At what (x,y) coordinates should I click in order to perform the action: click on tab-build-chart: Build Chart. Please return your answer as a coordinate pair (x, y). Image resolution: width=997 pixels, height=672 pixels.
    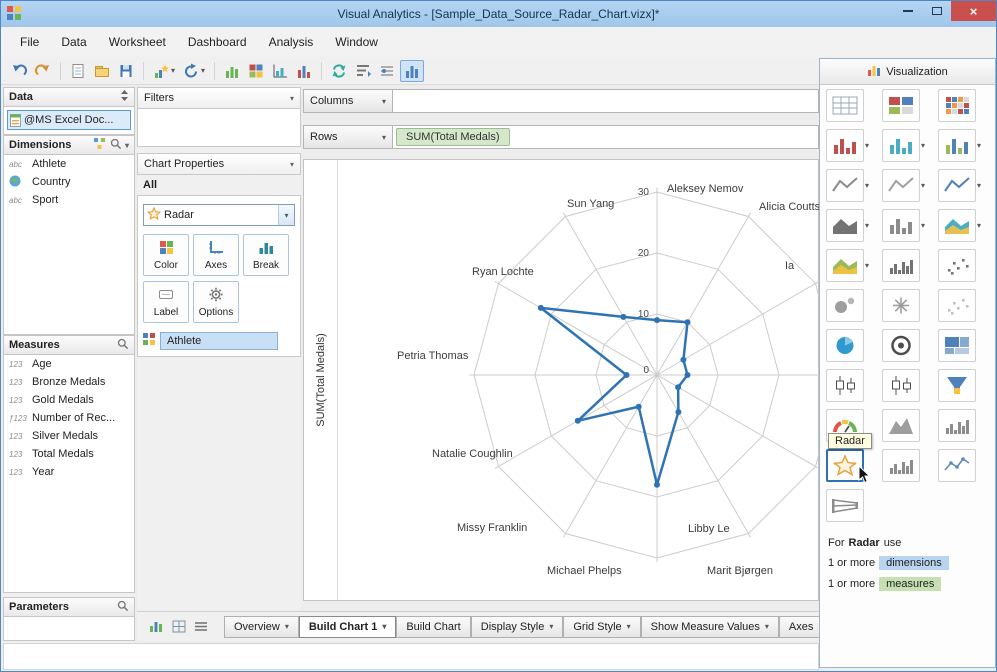
    Looking at the image, I should click on (433, 626).